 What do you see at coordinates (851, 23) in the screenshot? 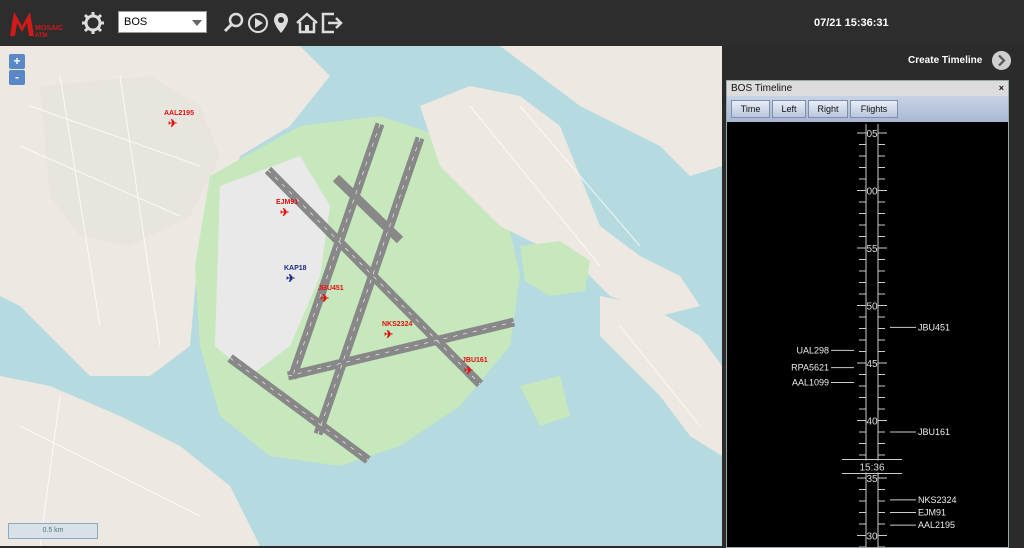
I see `clock: 07/21 15:36:31` at bounding box center [851, 23].